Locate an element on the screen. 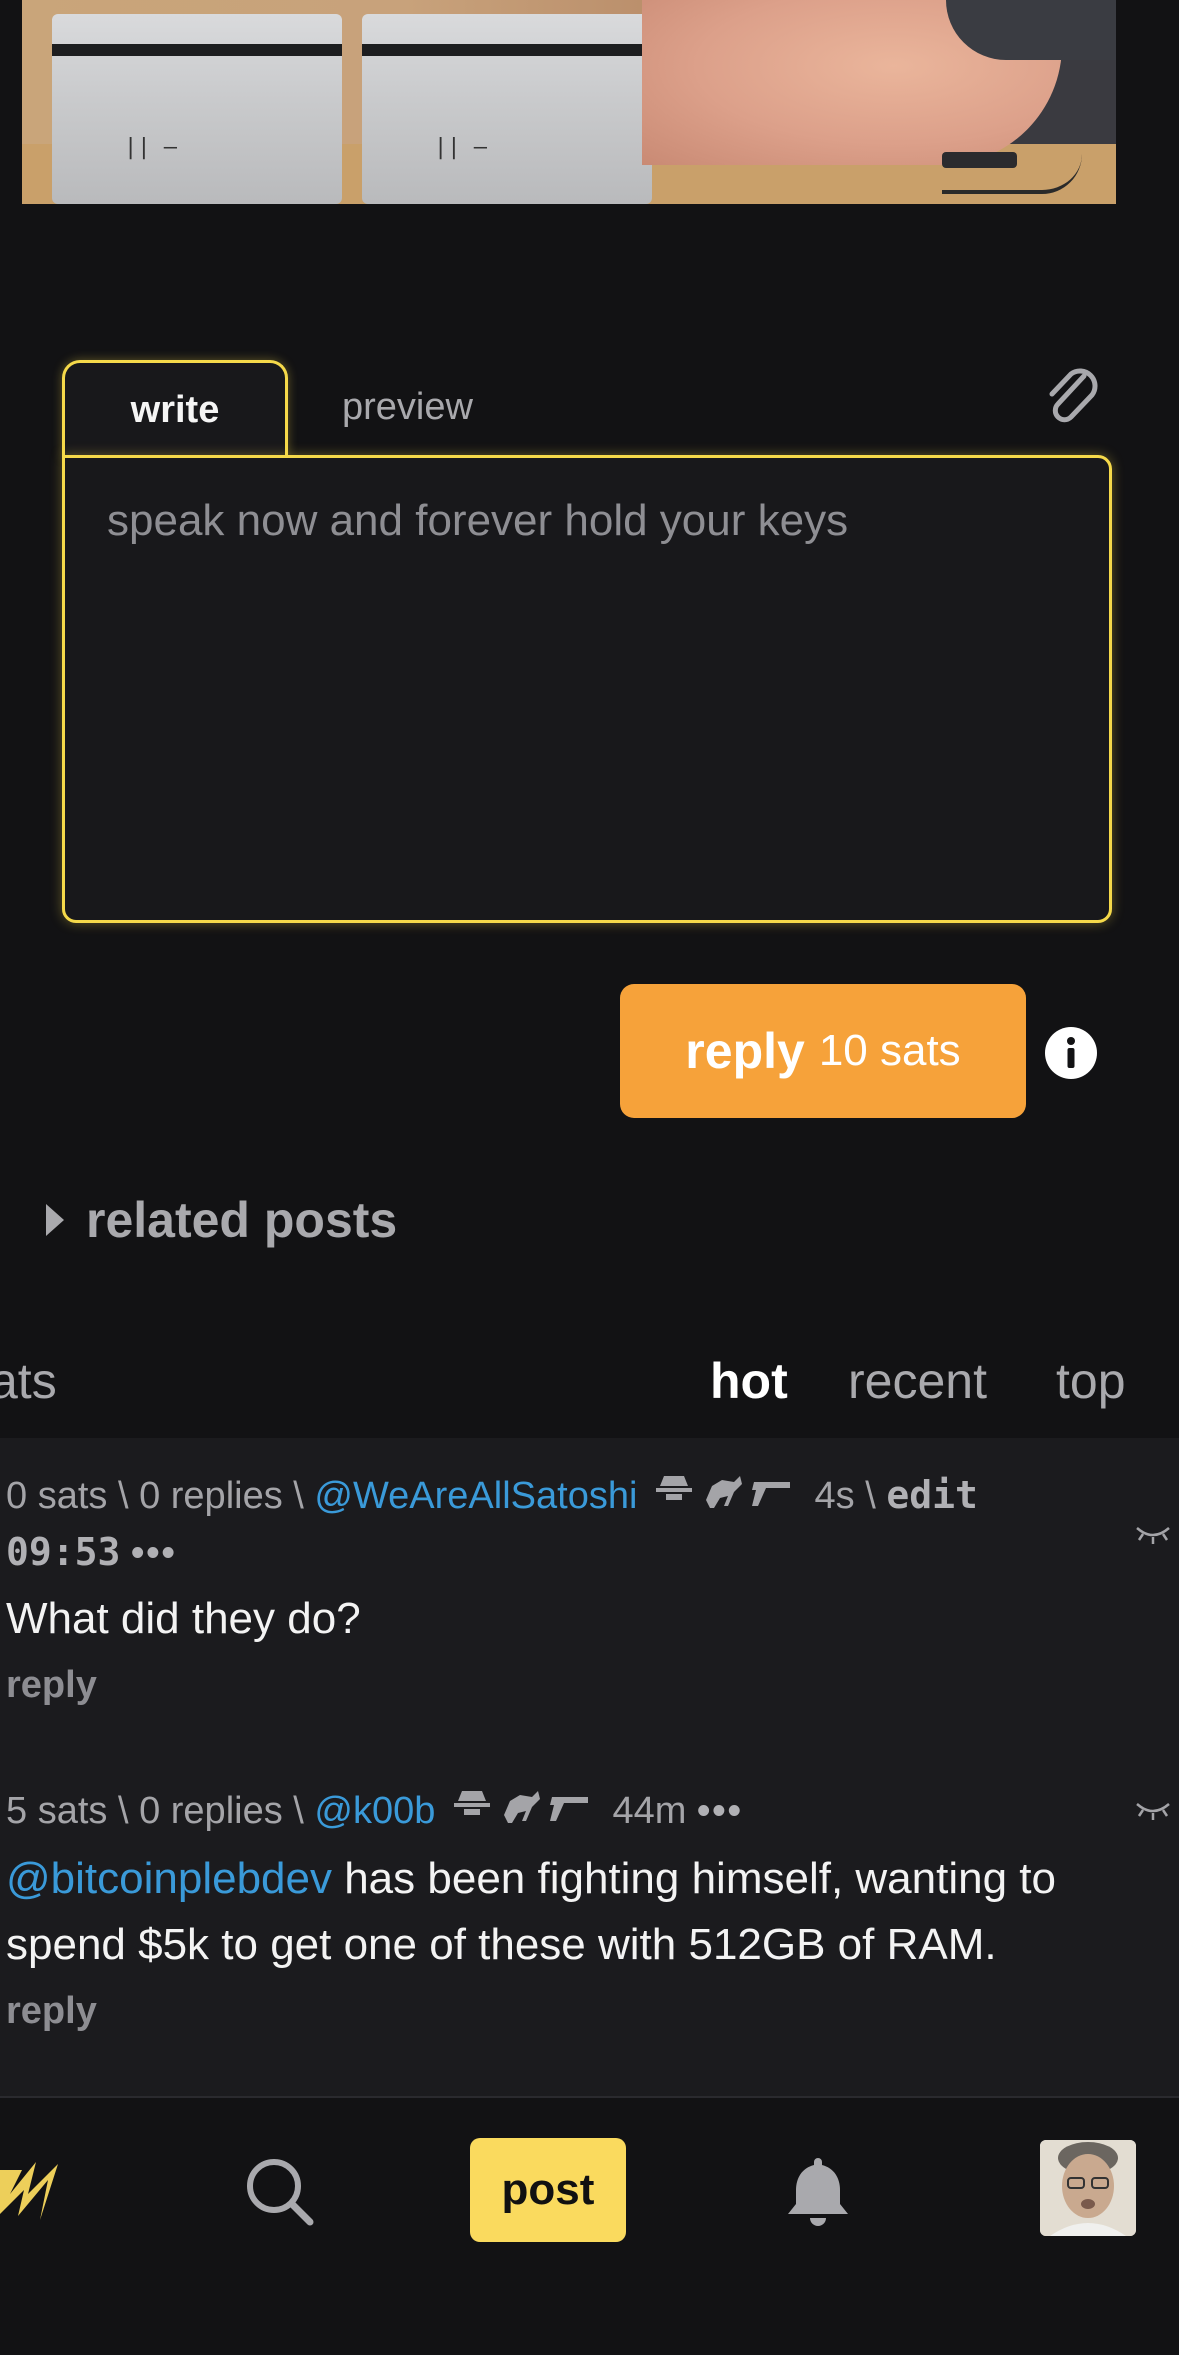 This screenshot has width=1179, height=2355. sort-top: top is located at coordinates (1091, 1381).